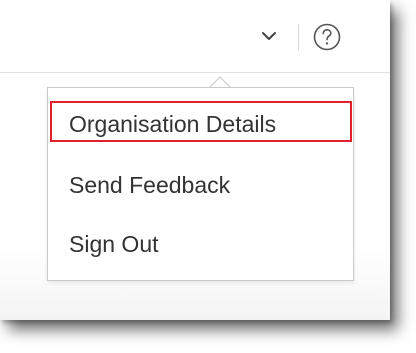  What do you see at coordinates (327, 37) in the screenshot?
I see `question-circle-icon` at bounding box center [327, 37].